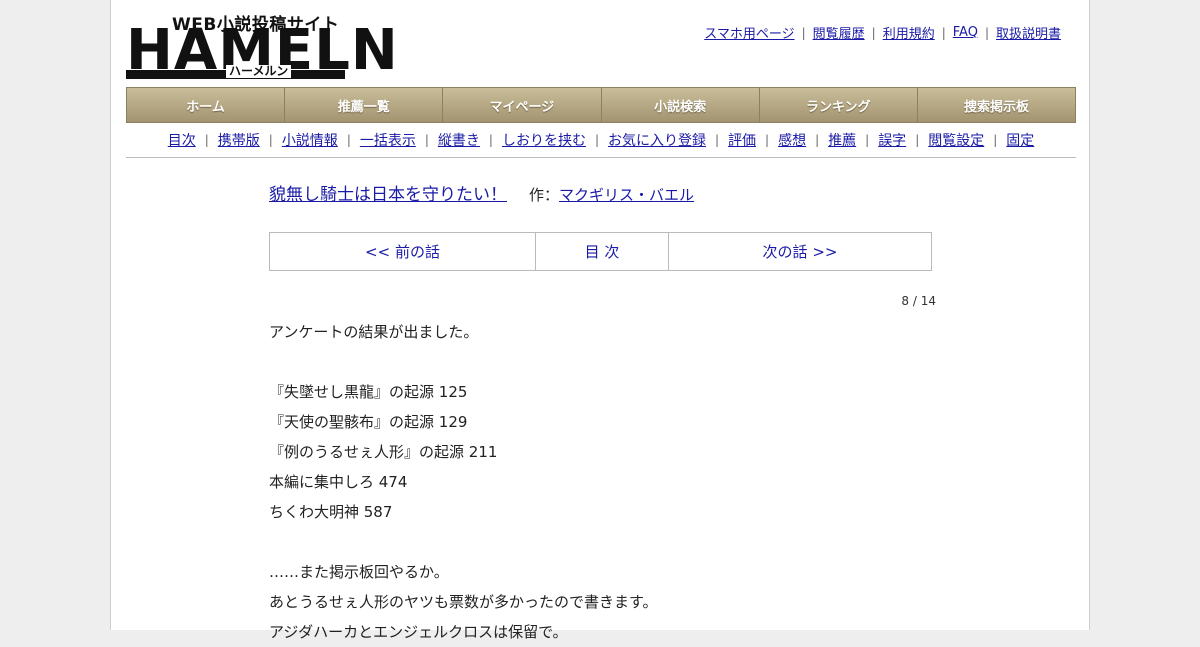 The height and width of the screenshot is (647, 1200). I want to click on nav-novel-search: 小説検索, so click(680, 105).